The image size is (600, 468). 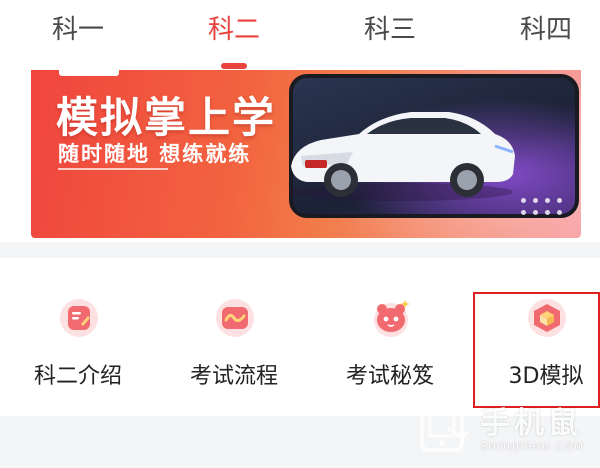 I want to click on tab-ke-yi: 科一, so click(x=78, y=30).